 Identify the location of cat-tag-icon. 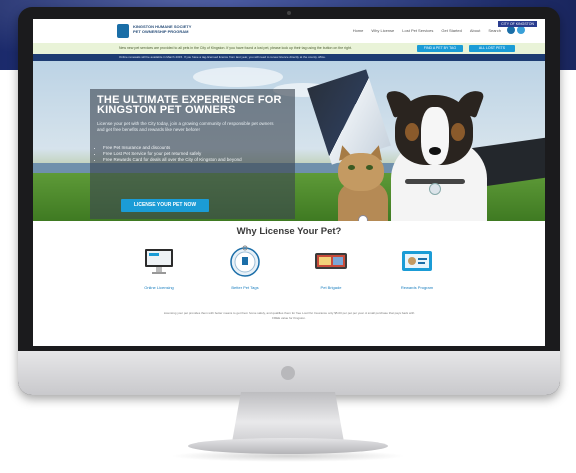
(363, 218).